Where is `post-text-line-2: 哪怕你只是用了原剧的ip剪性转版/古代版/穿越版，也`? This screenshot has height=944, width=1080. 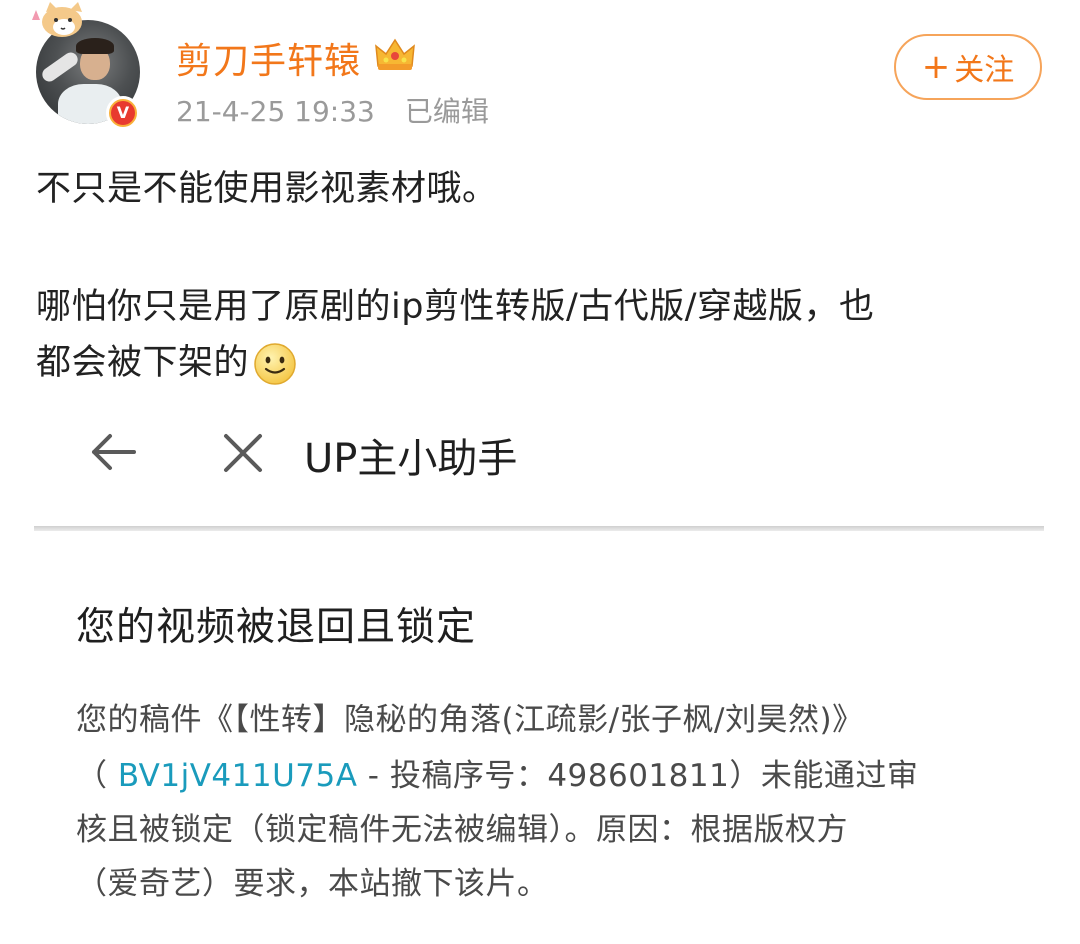
post-text-line-2: 哪怕你只是用了原剧的ip剪性转版/古代版/穿越版，也 is located at coordinates (455, 307).